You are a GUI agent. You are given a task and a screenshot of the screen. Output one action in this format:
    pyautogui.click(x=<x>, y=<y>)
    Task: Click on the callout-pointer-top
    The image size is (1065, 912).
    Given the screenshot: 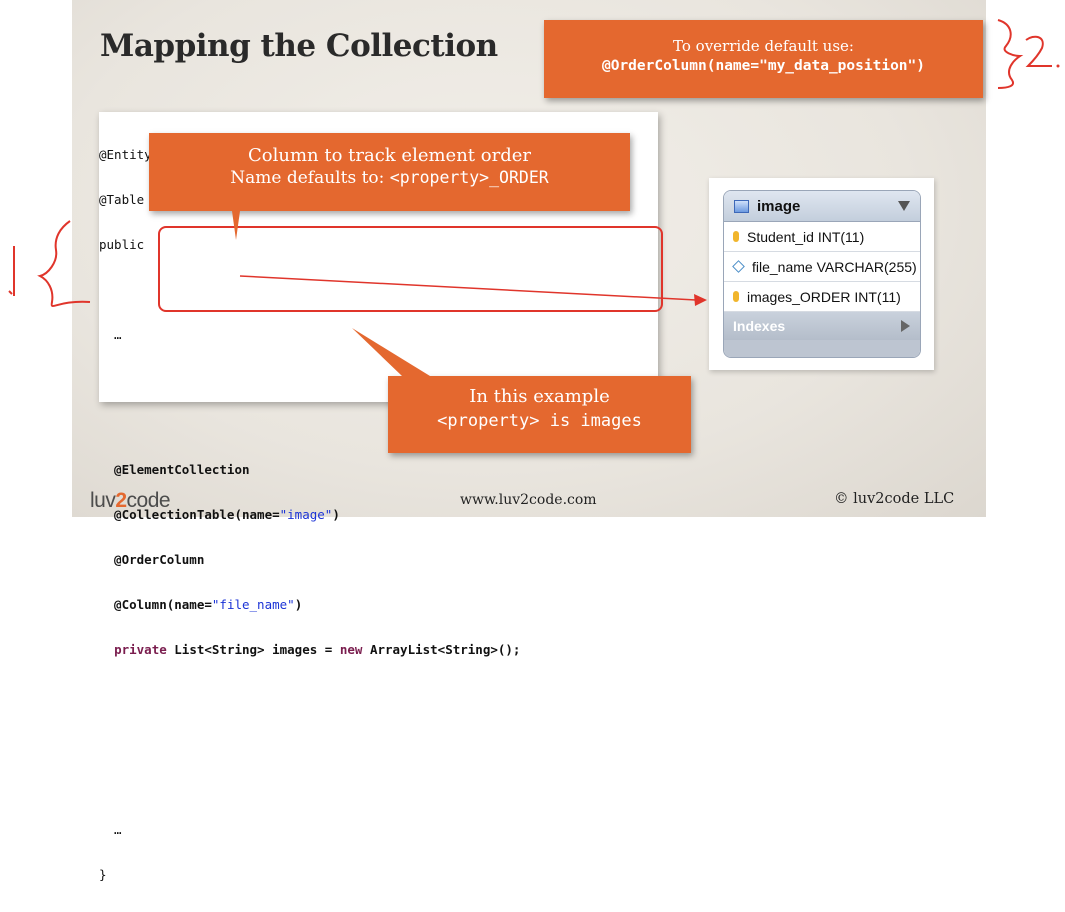 What is the action you would take?
    pyautogui.click(x=236, y=225)
    